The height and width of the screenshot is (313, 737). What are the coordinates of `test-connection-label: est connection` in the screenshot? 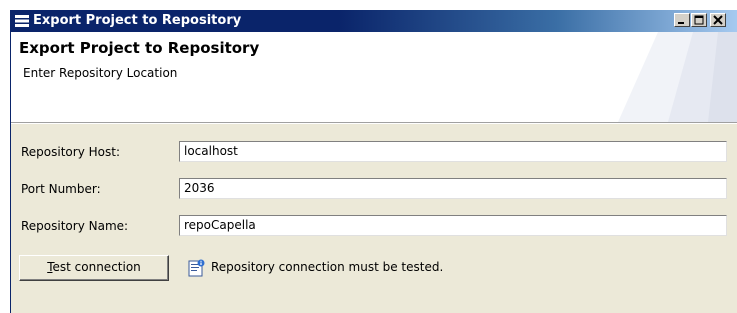 It's located at (96, 267).